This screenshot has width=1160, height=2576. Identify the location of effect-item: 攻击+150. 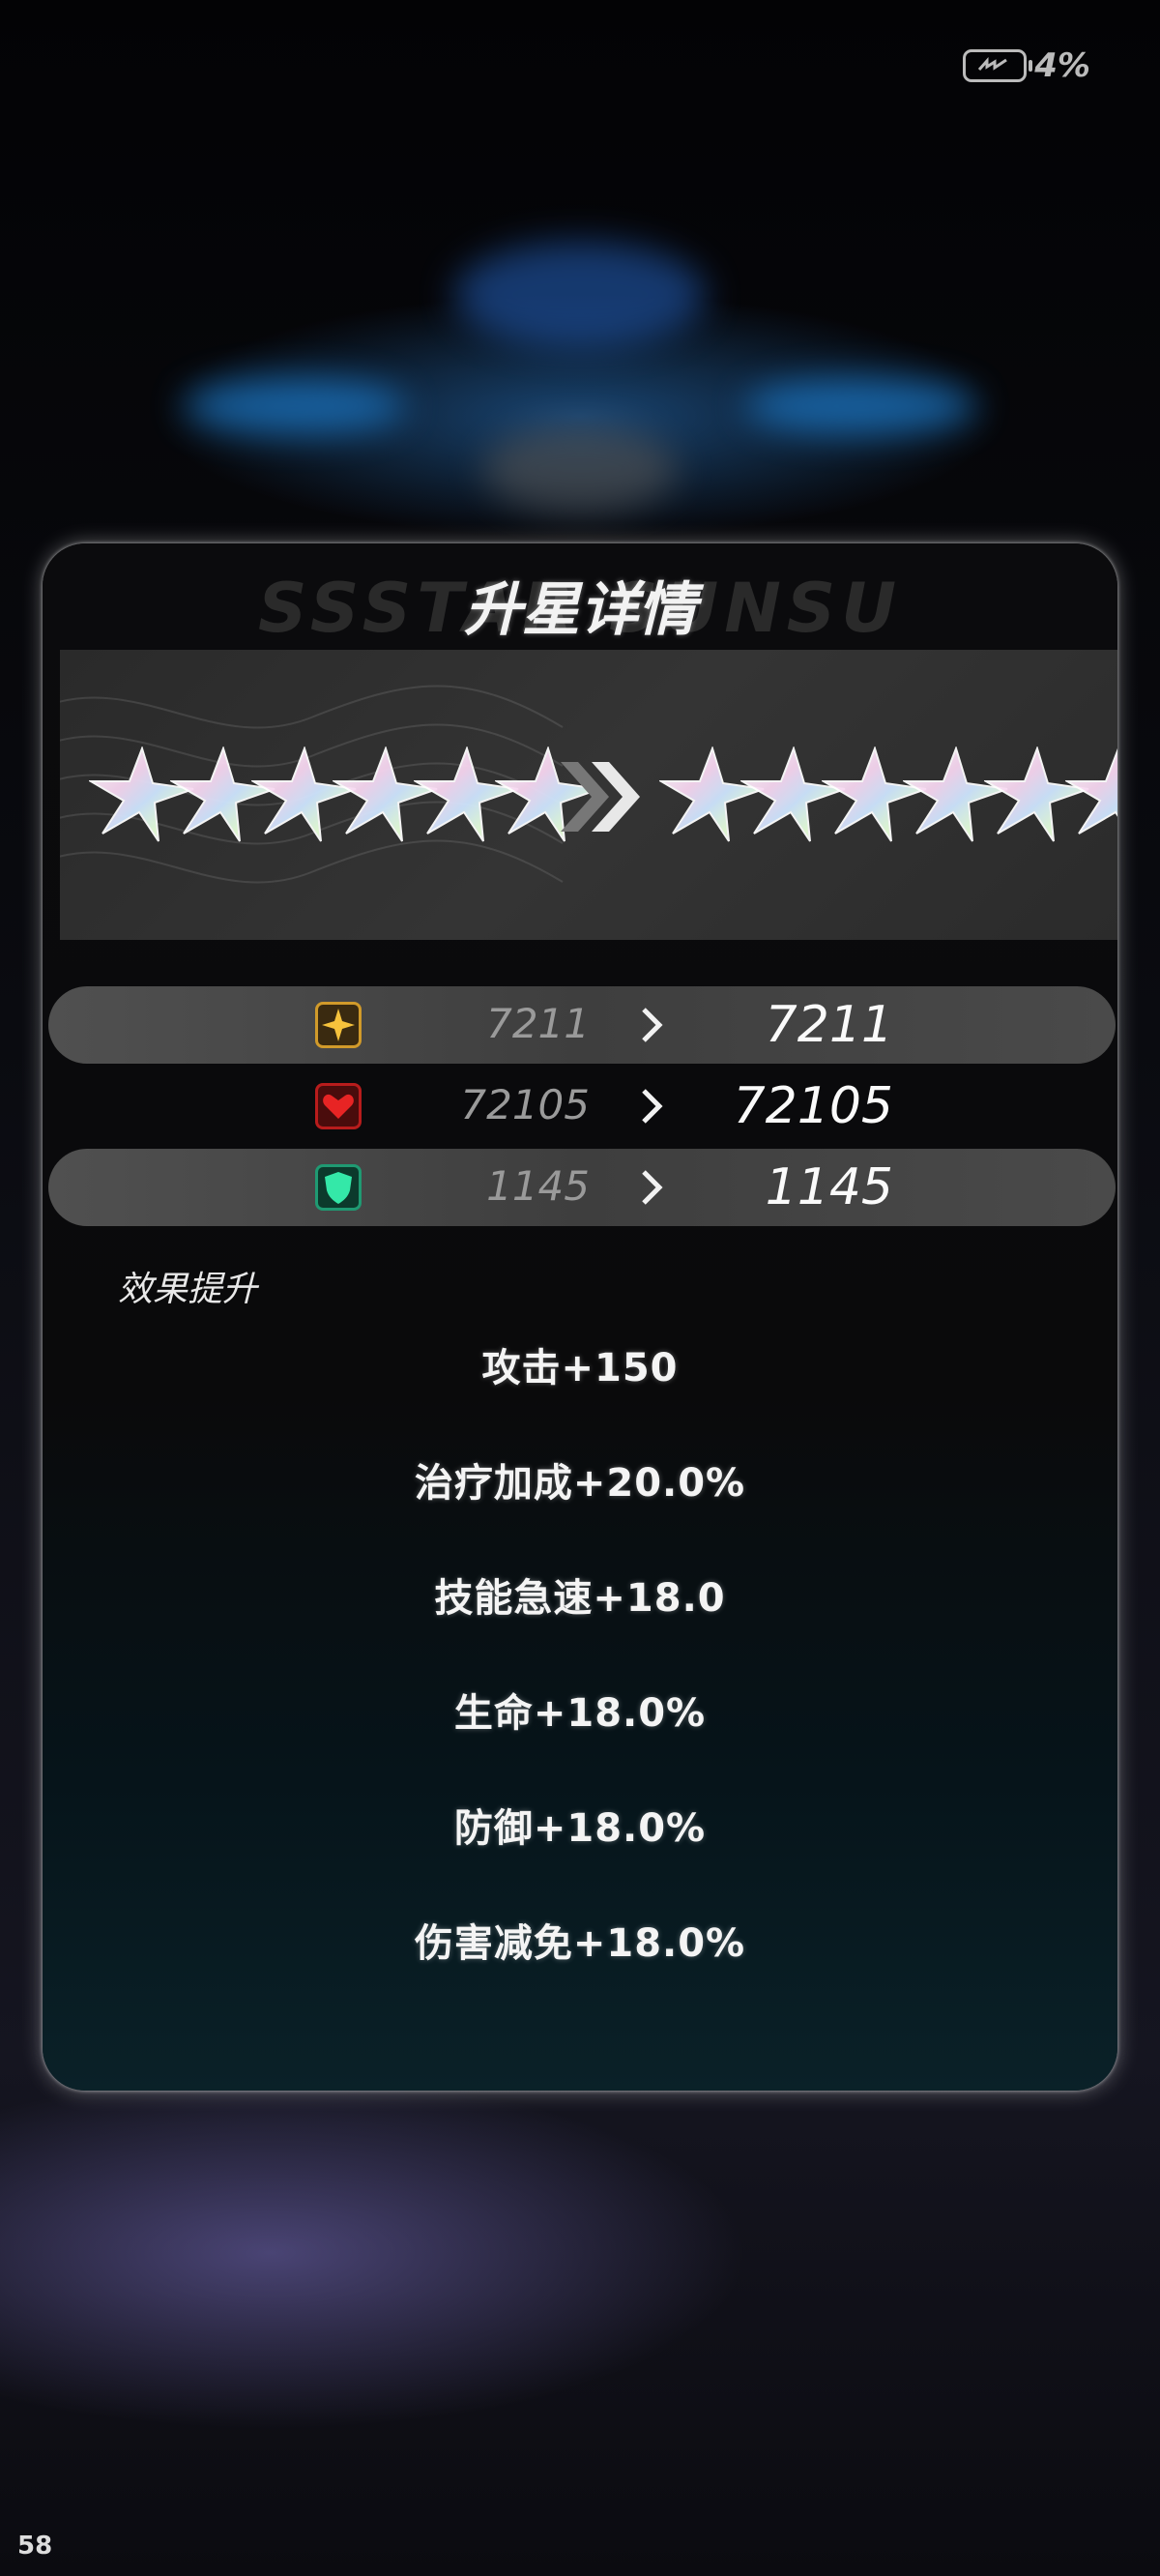
(580, 1368).